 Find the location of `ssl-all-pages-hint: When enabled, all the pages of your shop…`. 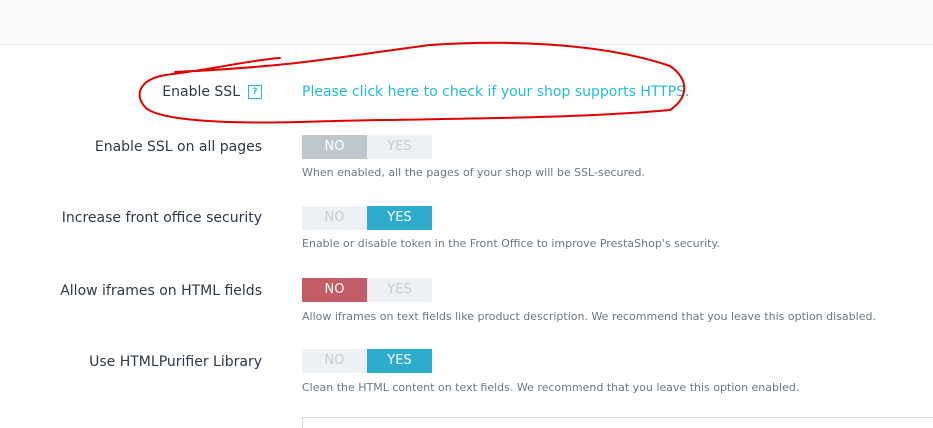

ssl-all-pages-hint: When enabled, all the pages of your shop… is located at coordinates (474, 172).